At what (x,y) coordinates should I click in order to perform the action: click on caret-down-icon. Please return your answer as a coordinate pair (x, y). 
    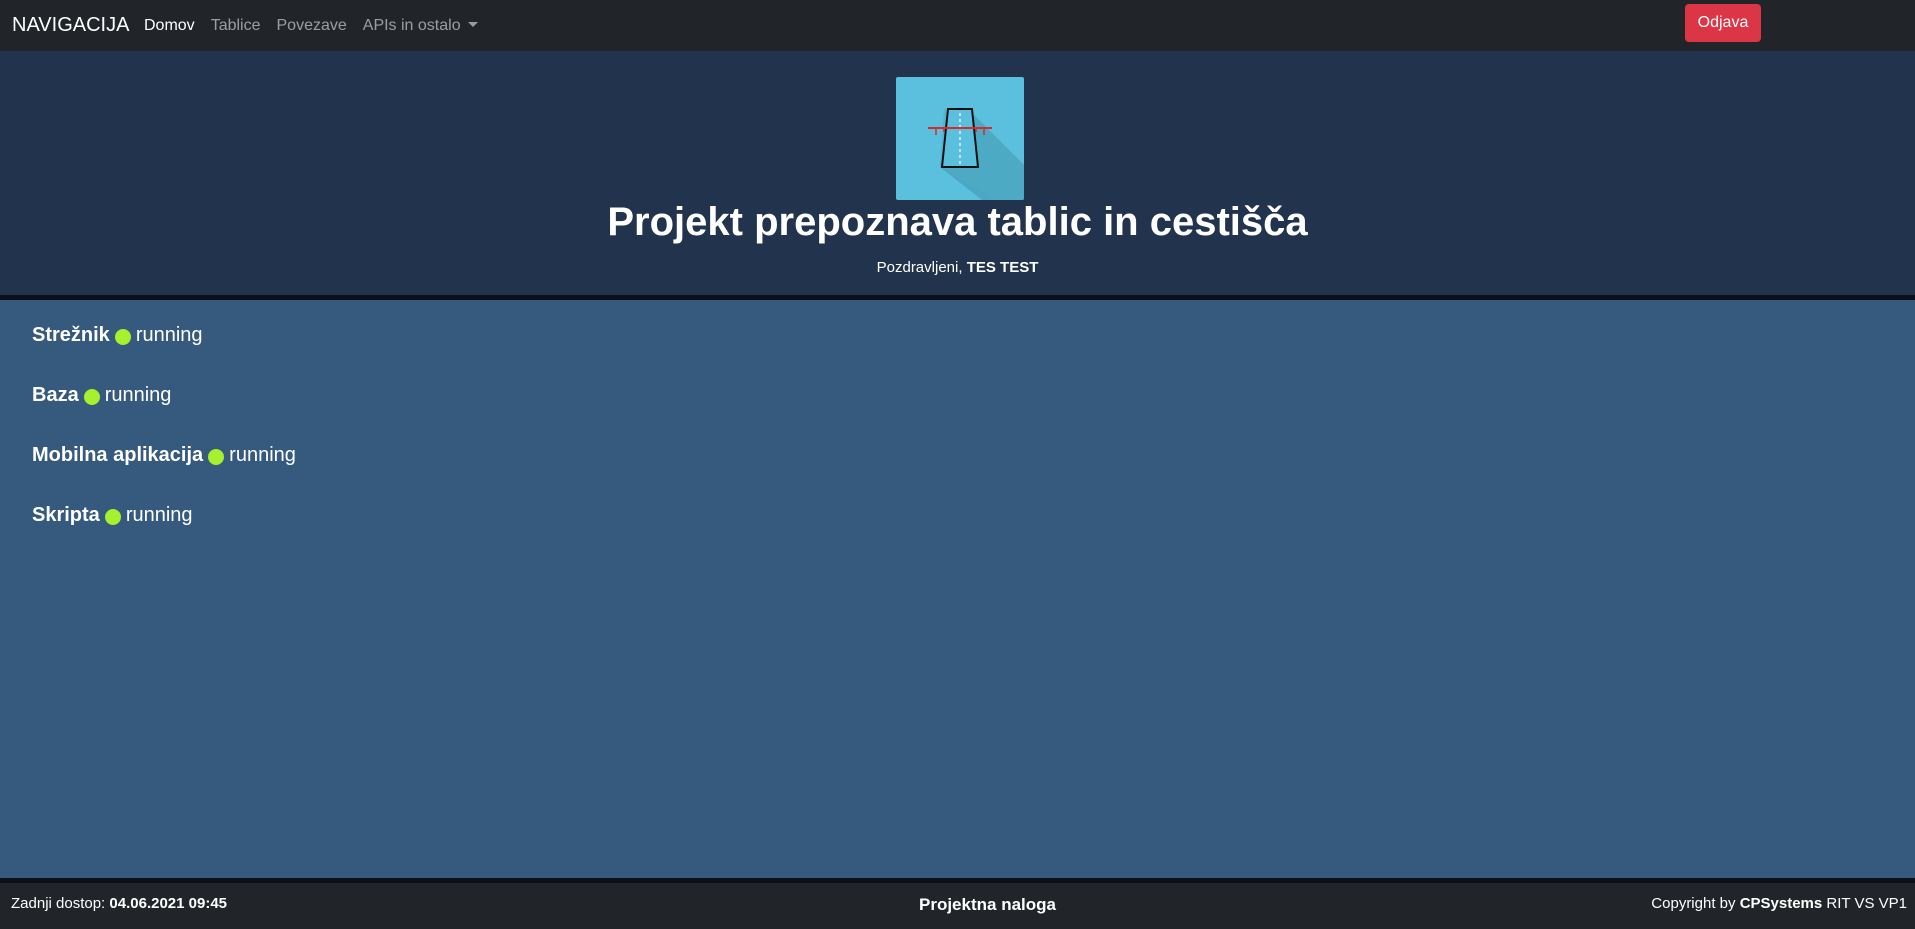
    Looking at the image, I should click on (472, 24).